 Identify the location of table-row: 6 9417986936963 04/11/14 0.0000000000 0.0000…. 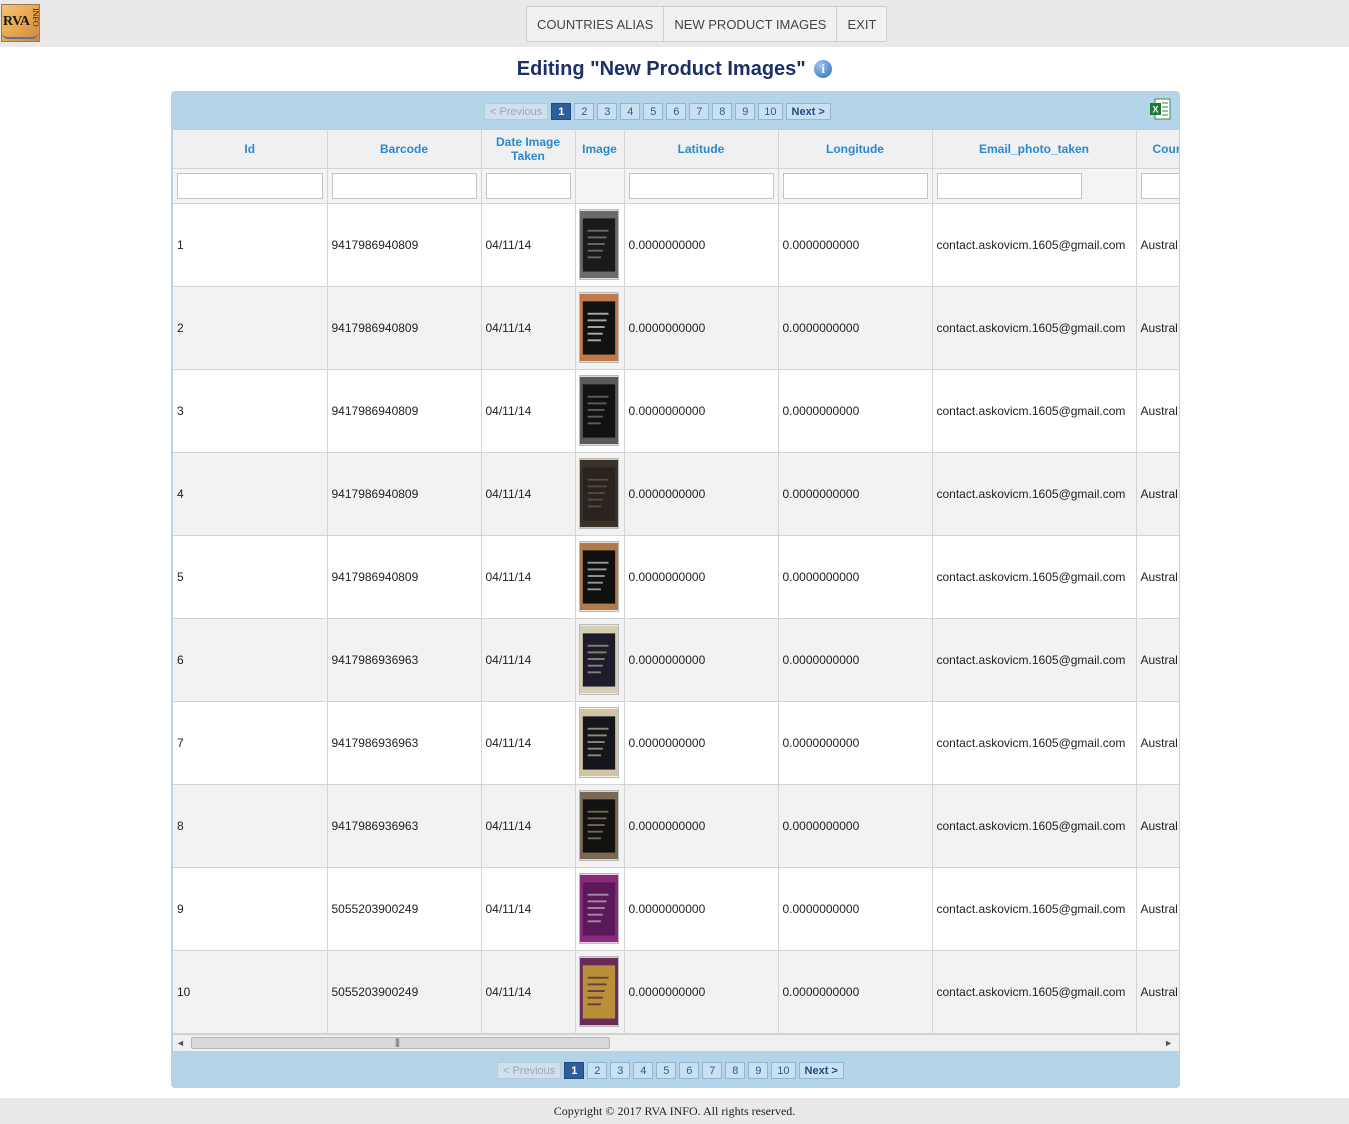
(676, 660).